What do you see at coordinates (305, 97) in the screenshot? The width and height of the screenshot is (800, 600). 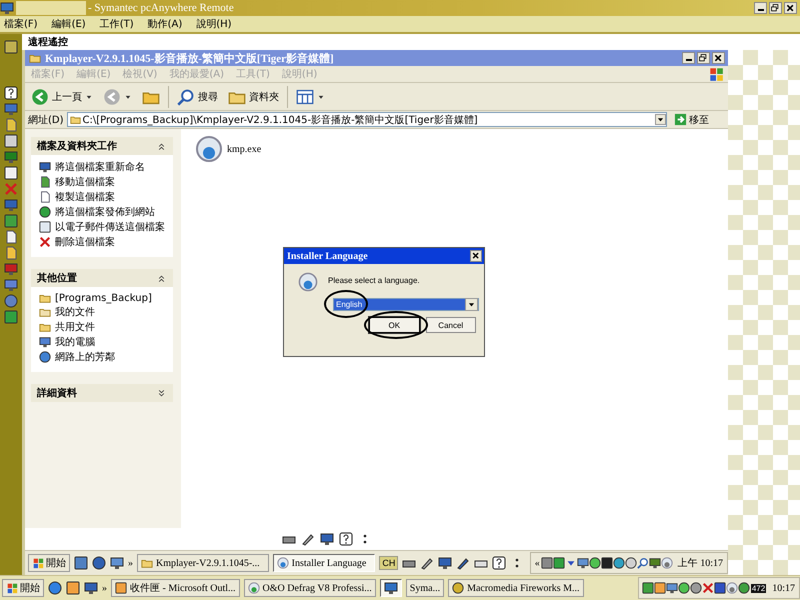 I see `views-icon` at bounding box center [305, 97].